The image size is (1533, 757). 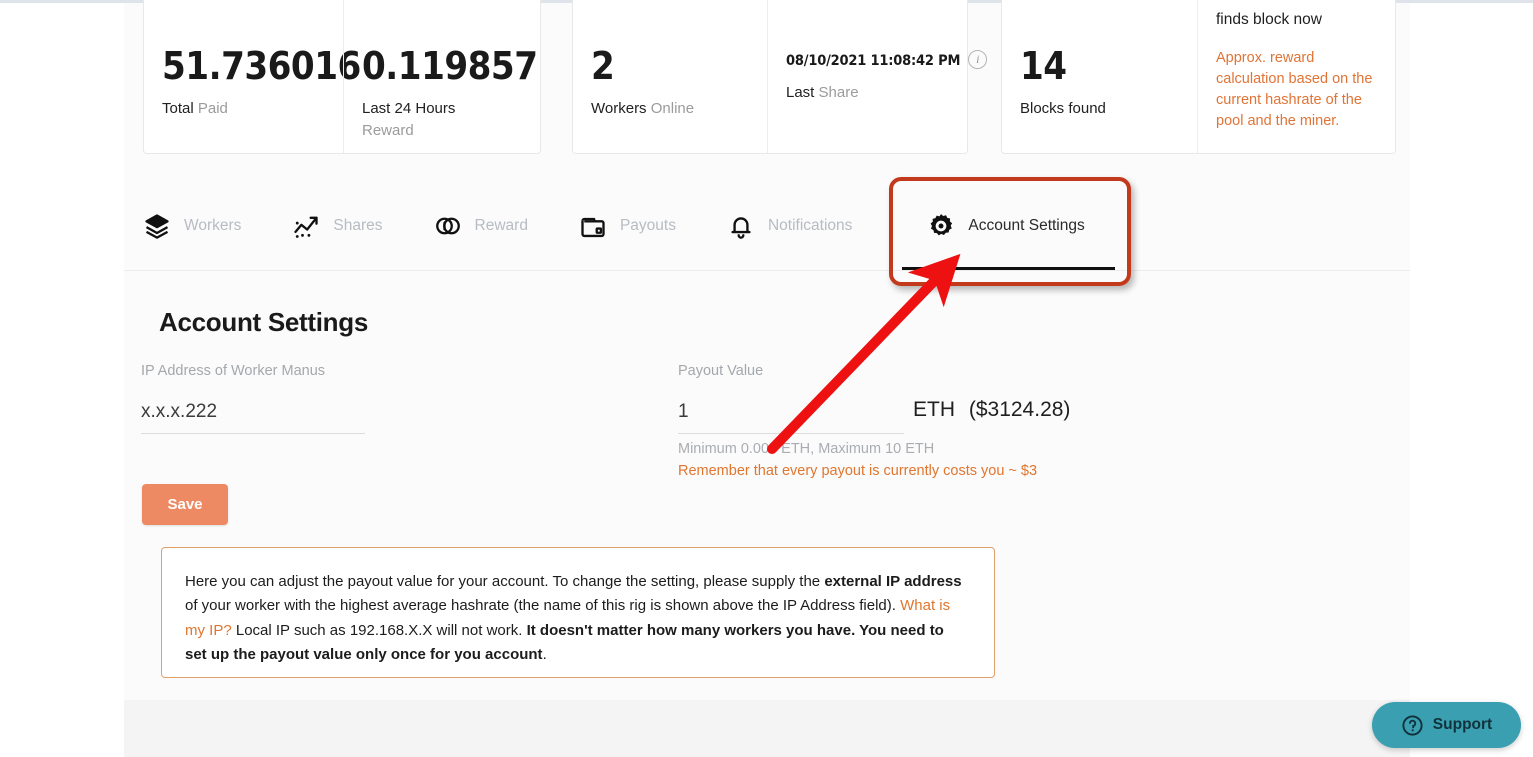 I want to click on stat-card-workers-online: 2 Workers Online, so click(x=670, y=76).